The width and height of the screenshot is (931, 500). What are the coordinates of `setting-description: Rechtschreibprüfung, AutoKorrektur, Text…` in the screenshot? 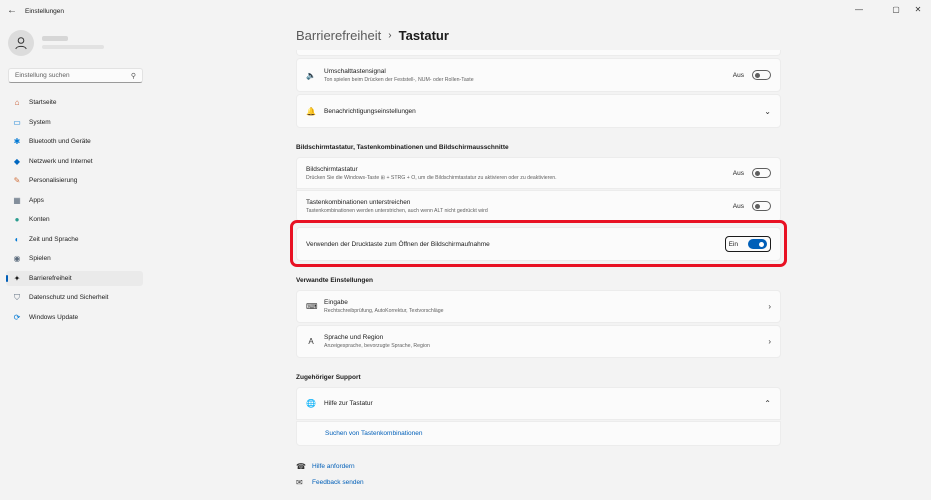 It's located at (384, 311).